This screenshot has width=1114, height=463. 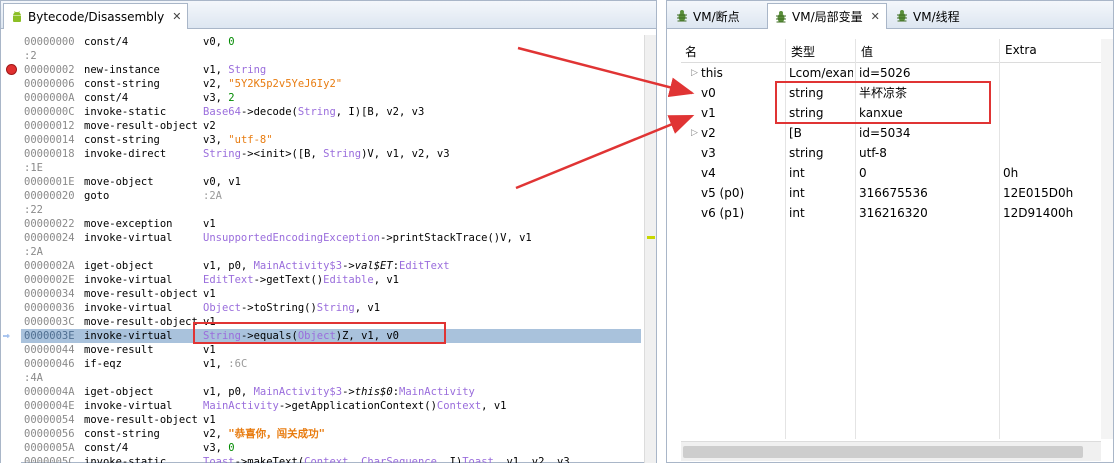 What do you see at coordinates (331, 350) in the screenshot?
I see `code-line: 00000044 move-result v1` at bounding box center [331, 350].